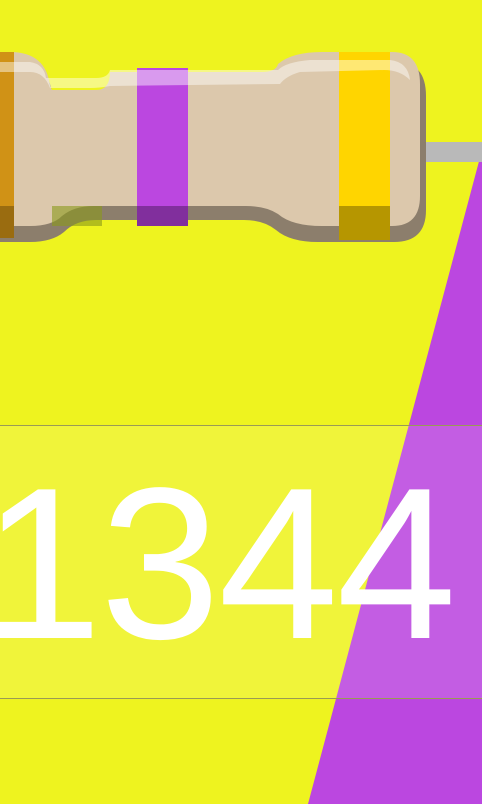 This screenshot has height=804, width=482. I want to click on resistor-band-1-shade, so click(7, 222).